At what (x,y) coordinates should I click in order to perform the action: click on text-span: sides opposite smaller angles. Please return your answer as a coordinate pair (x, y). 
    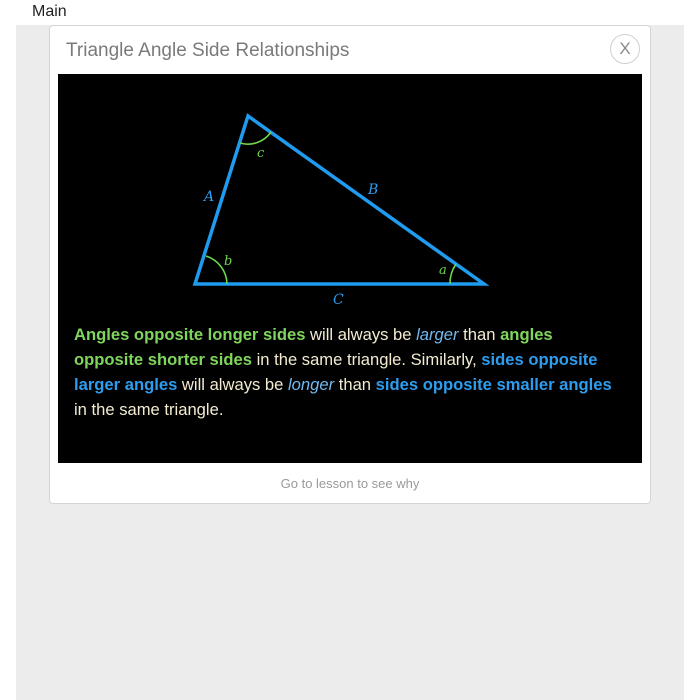
    Looking at the image, I should click on (493, 384).